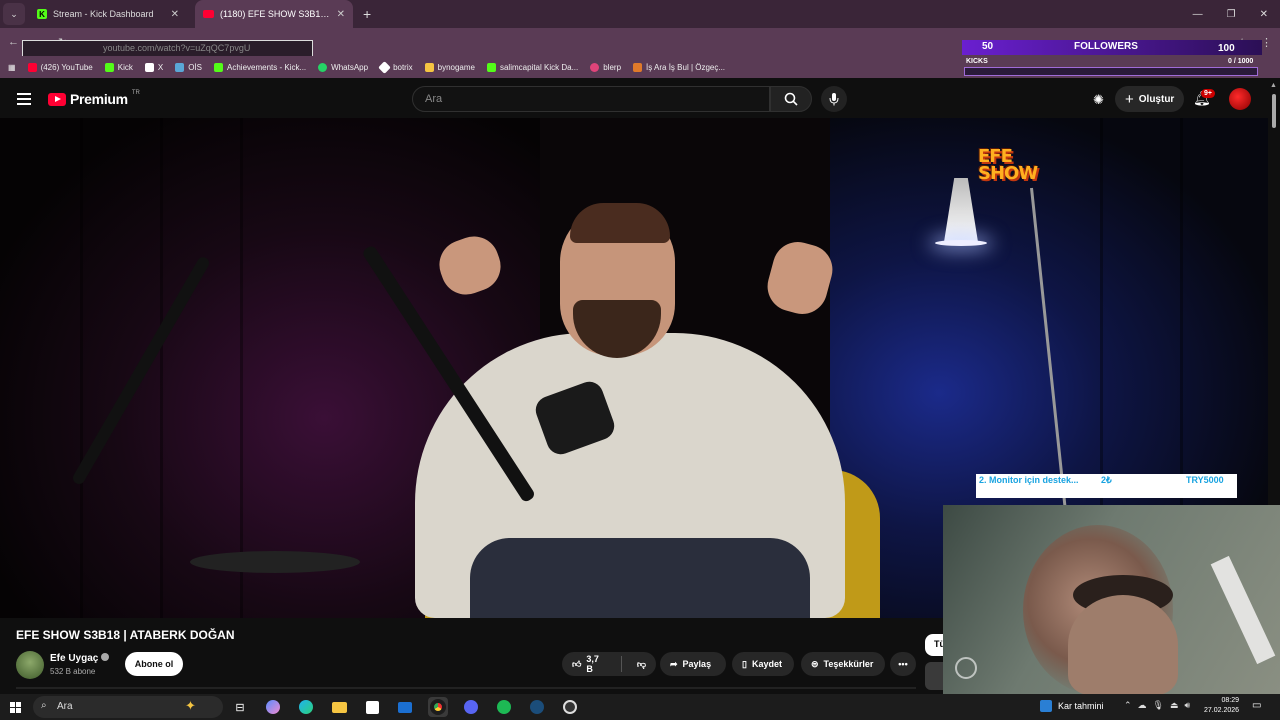 This screenshot has height=720, width=1280. Describe the element at coordinates (167, 48) in the screenshot. I see `url-input: youtube.com/watch?v=uZqQC7pvgU` at that location.